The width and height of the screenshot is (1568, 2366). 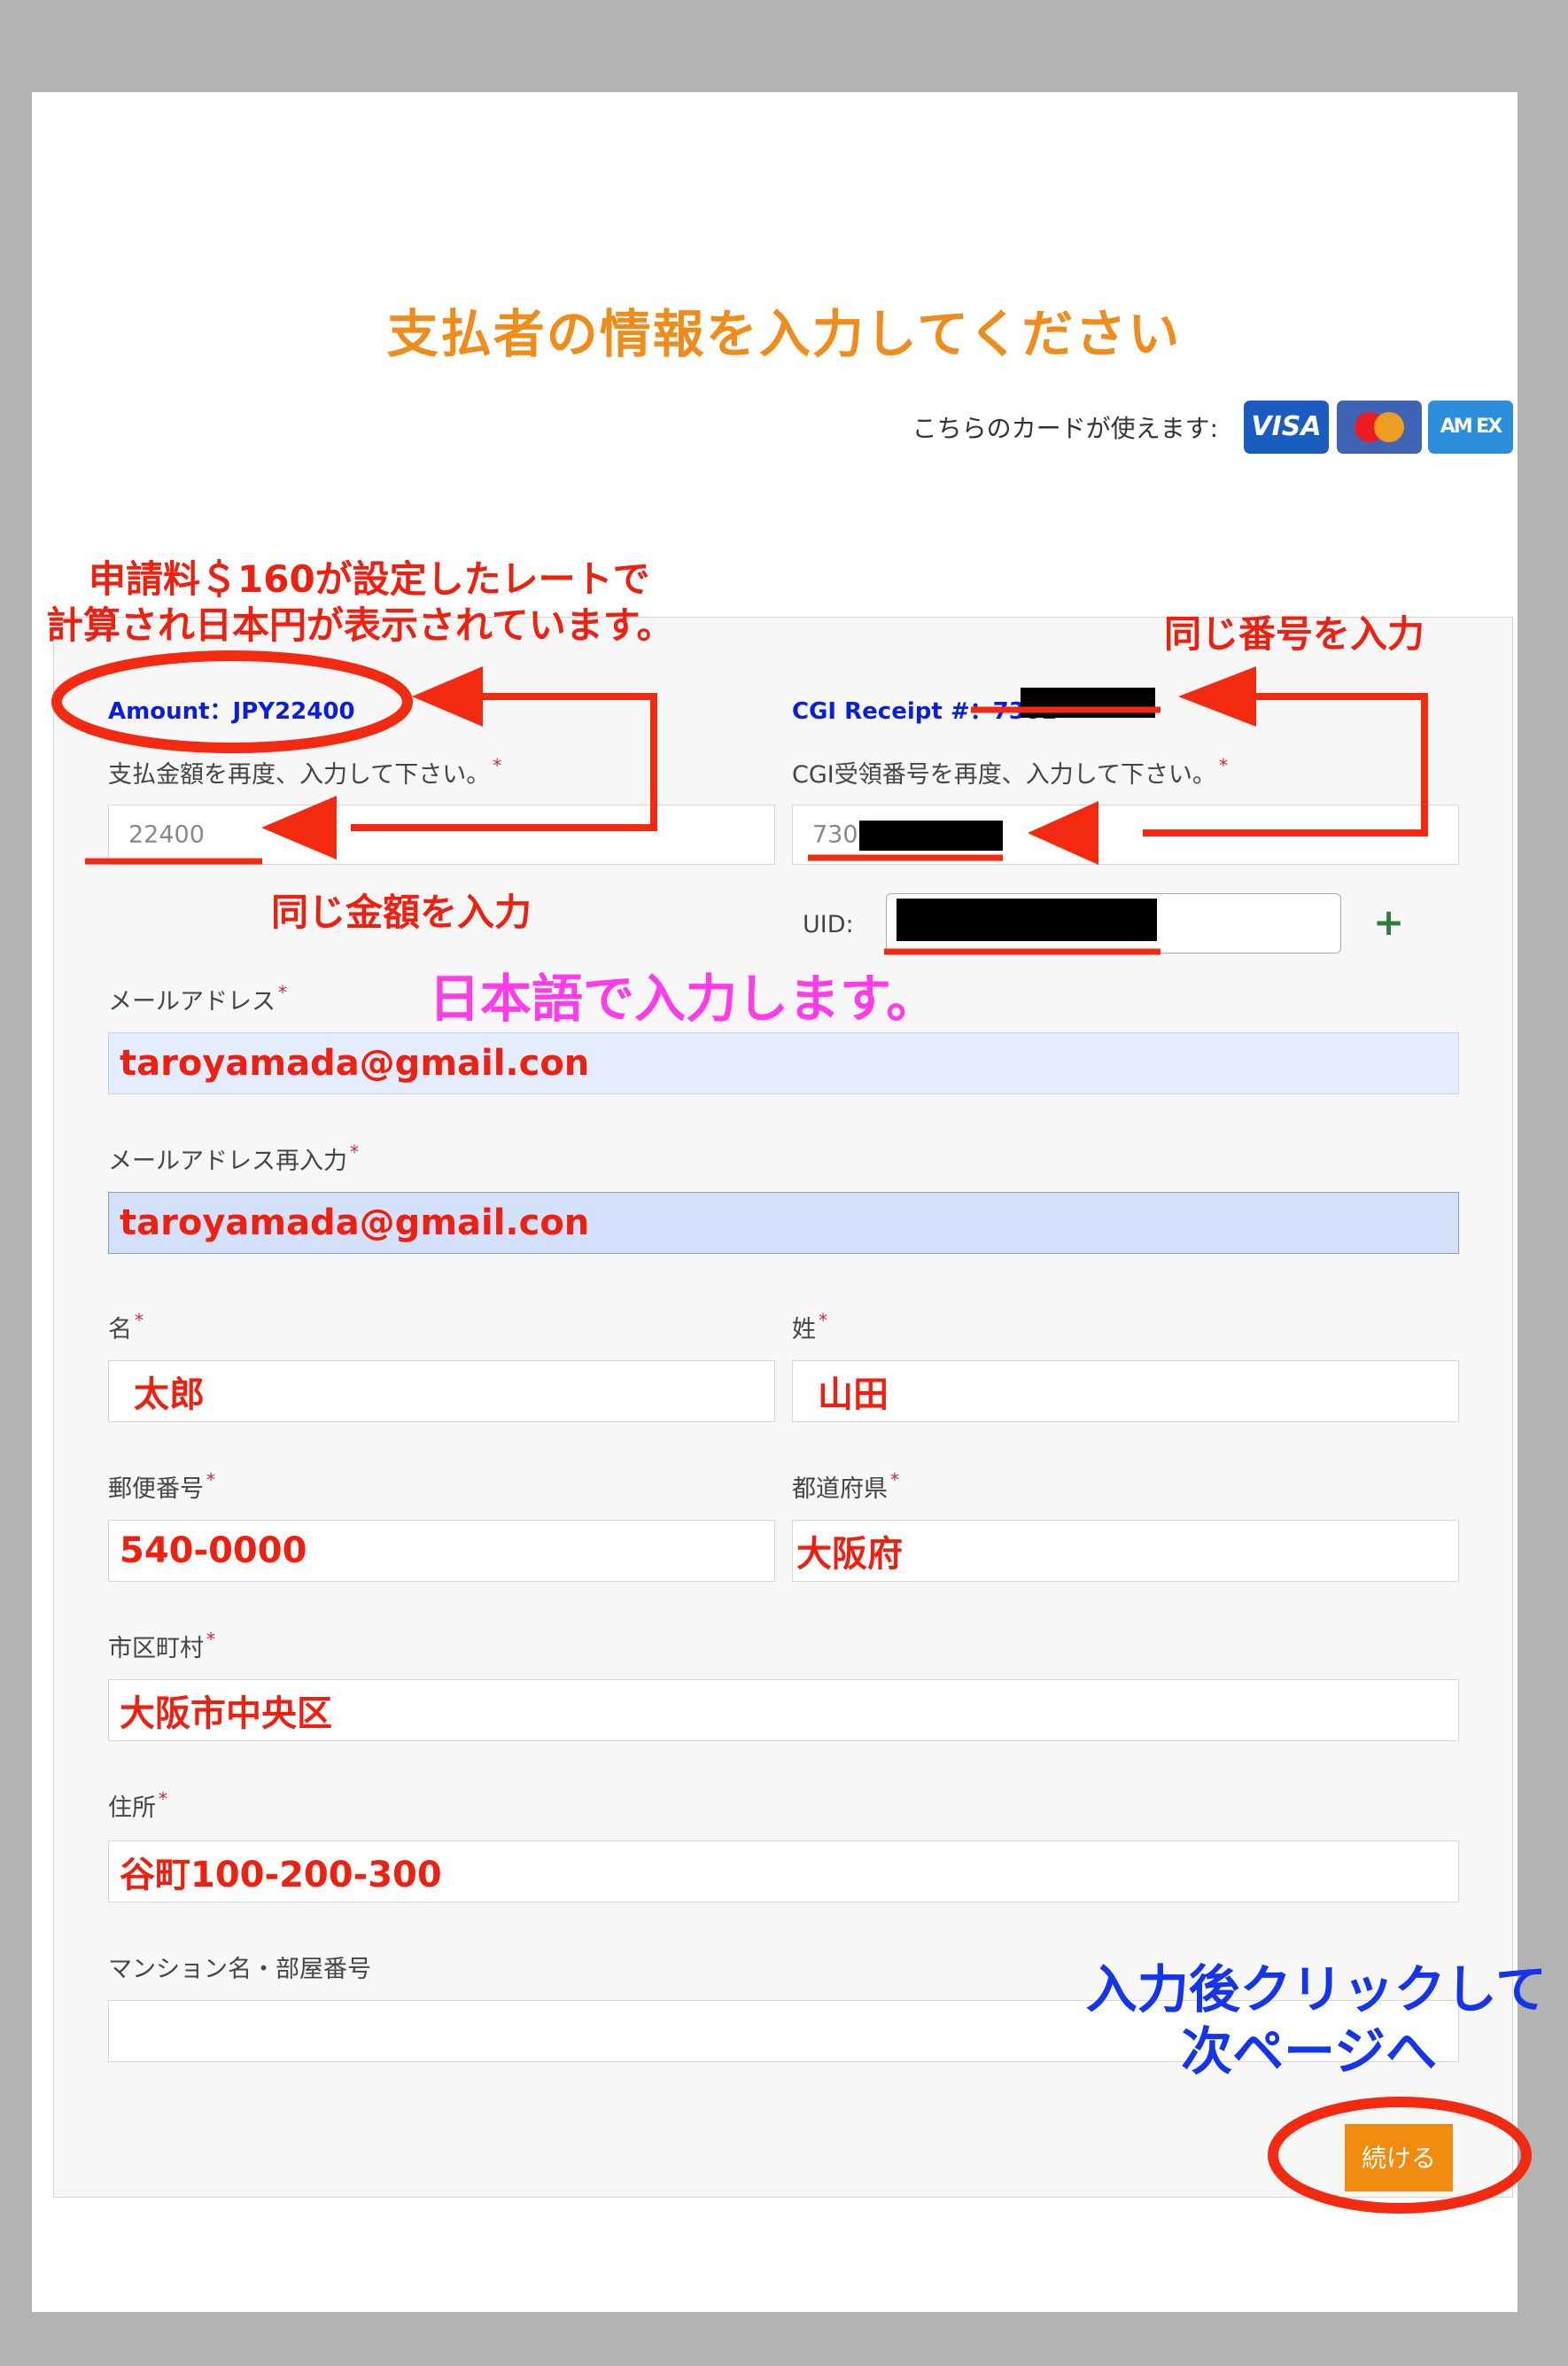 I want to click on receipt-connector, so click(x=1285, y=765).